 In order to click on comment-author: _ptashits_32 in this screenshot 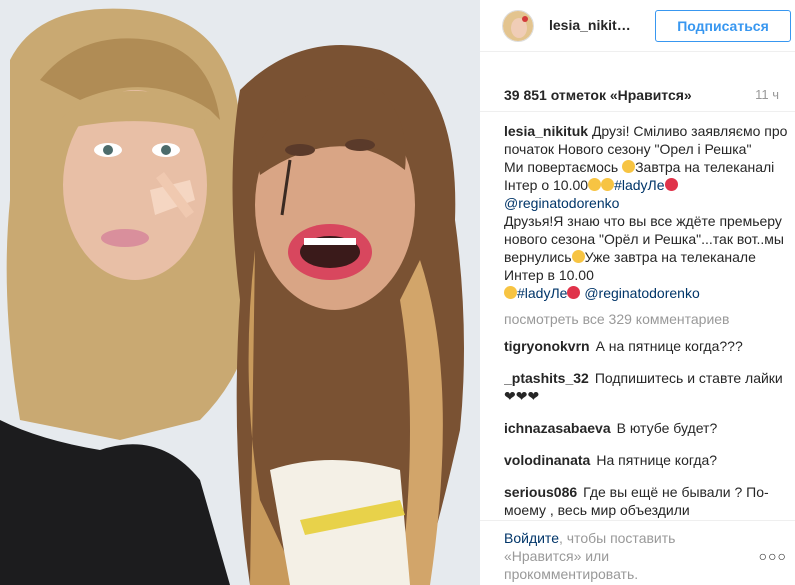, I will do `click(546, 378)`.